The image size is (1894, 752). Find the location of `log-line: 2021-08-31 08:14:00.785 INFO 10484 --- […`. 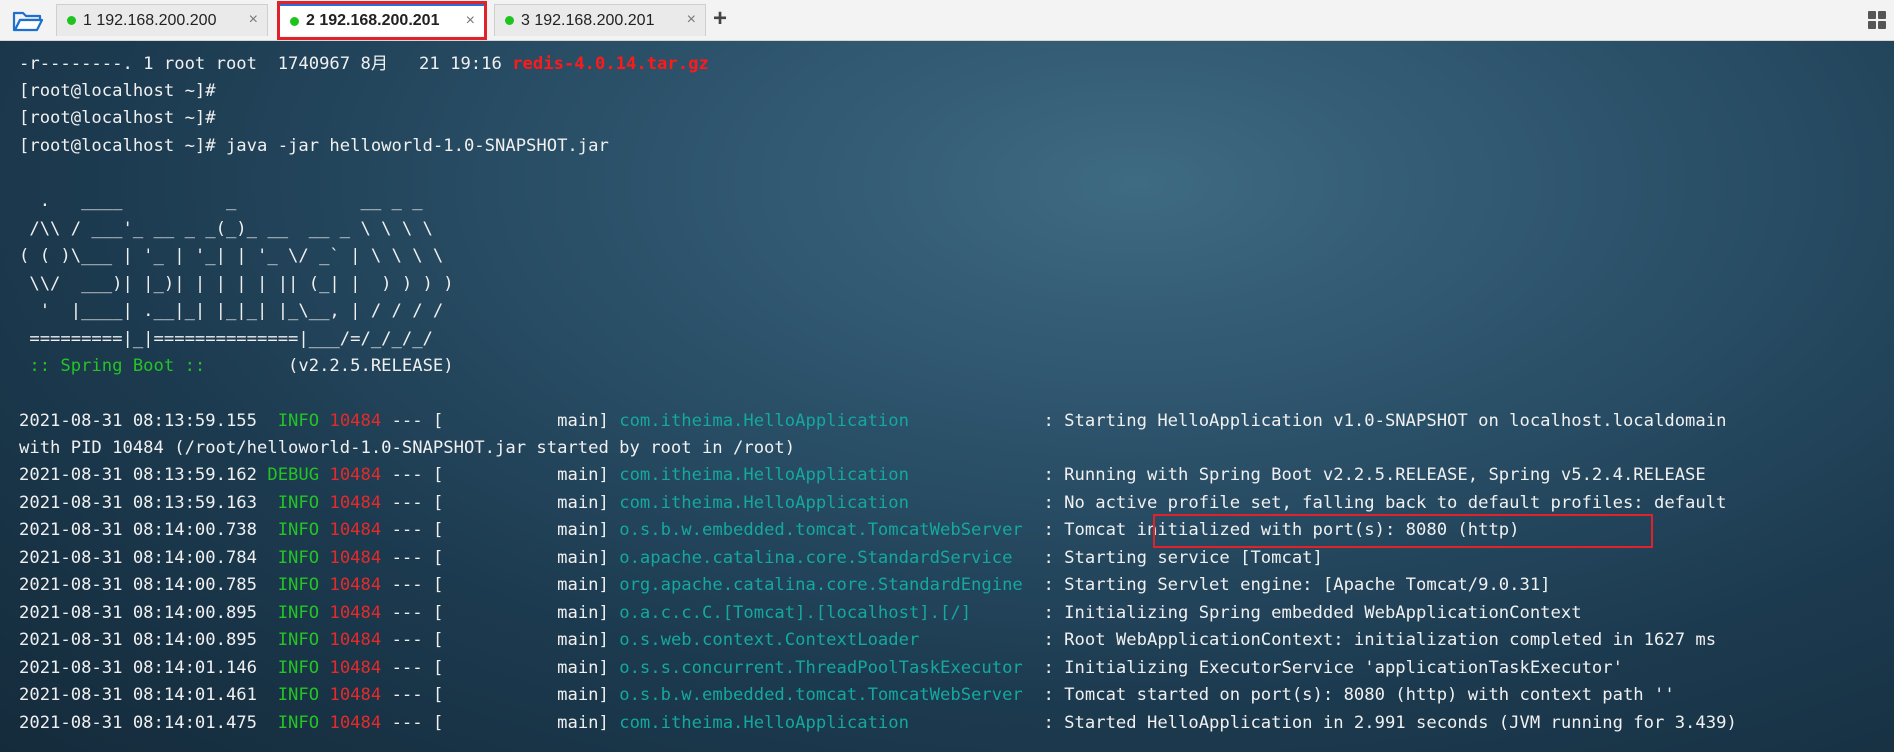

log-line: 2021-08-31 08:14:00.785 INFO 10484 --- [… is located at coordinates (785, 585).